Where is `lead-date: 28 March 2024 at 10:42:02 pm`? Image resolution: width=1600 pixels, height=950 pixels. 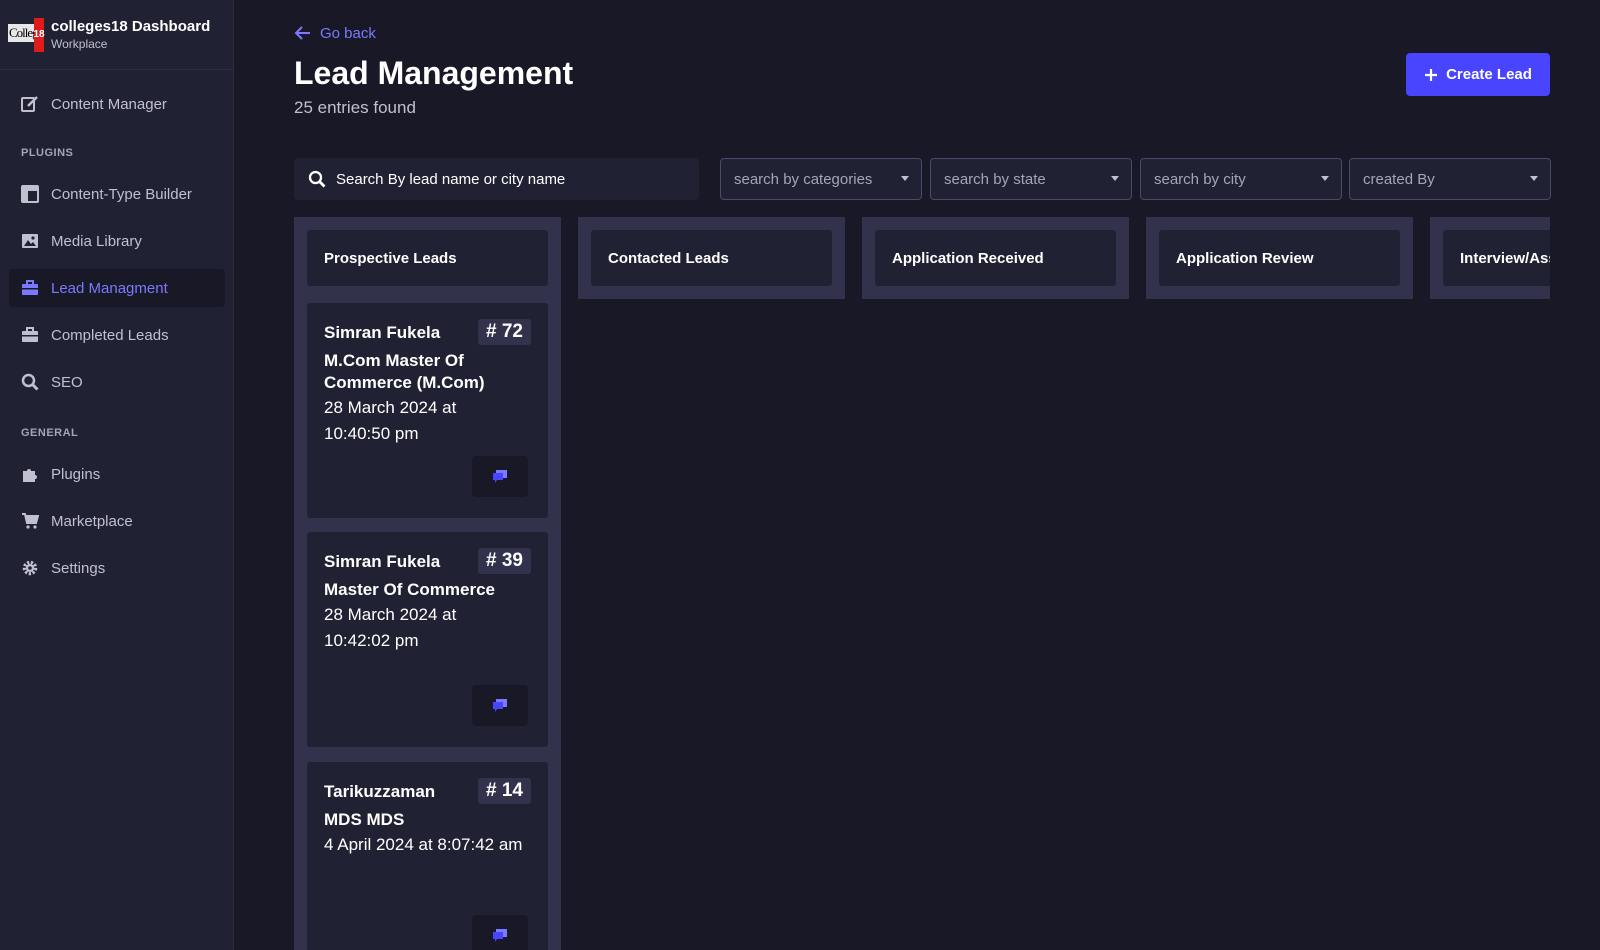 lead-date: 28 March 2024 at 10:42:02 pm is located at coordinates (390, 627).